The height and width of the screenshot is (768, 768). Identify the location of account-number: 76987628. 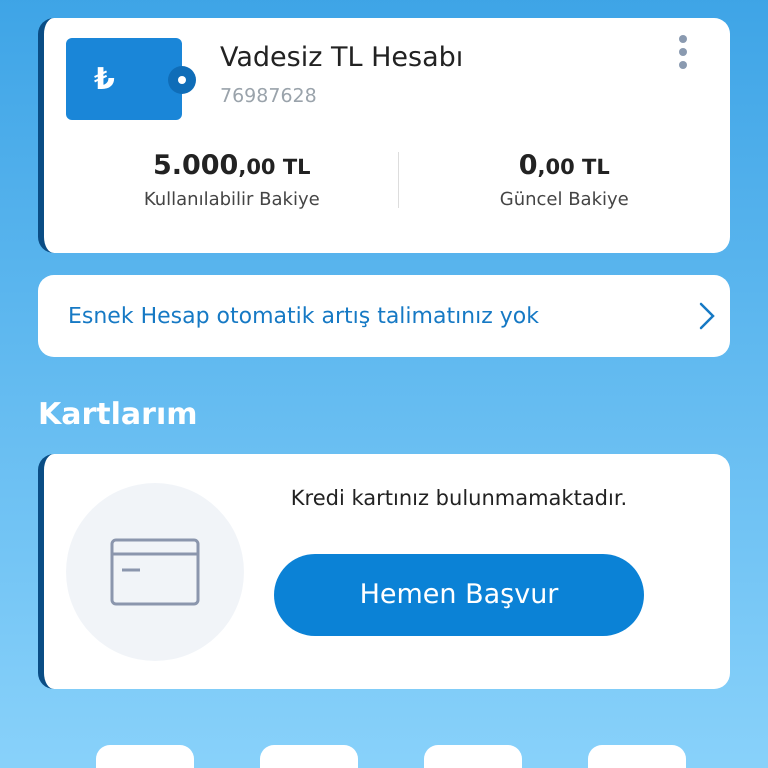
(269, 96).